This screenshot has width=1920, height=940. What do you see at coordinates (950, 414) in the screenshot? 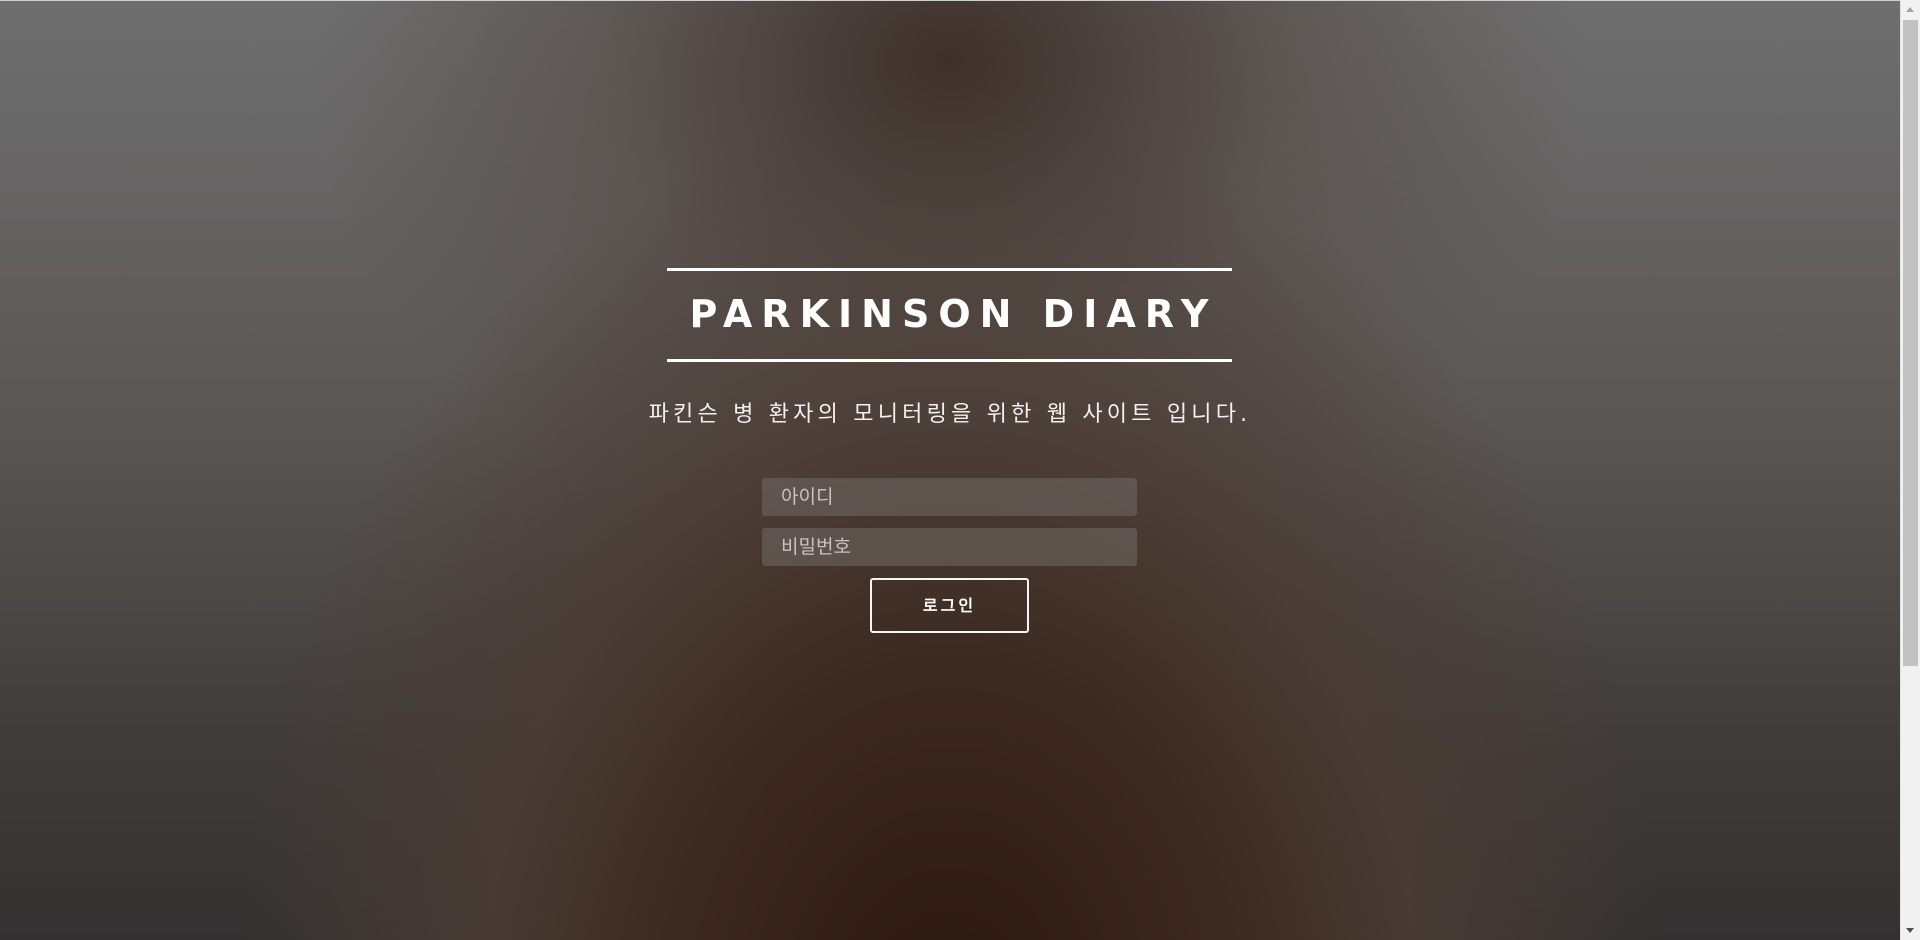
I see `site-description: 파킨슨 병 환자의 모니터링을 위한 웹 사이트 입니다.` at bounding box center [950, 414].